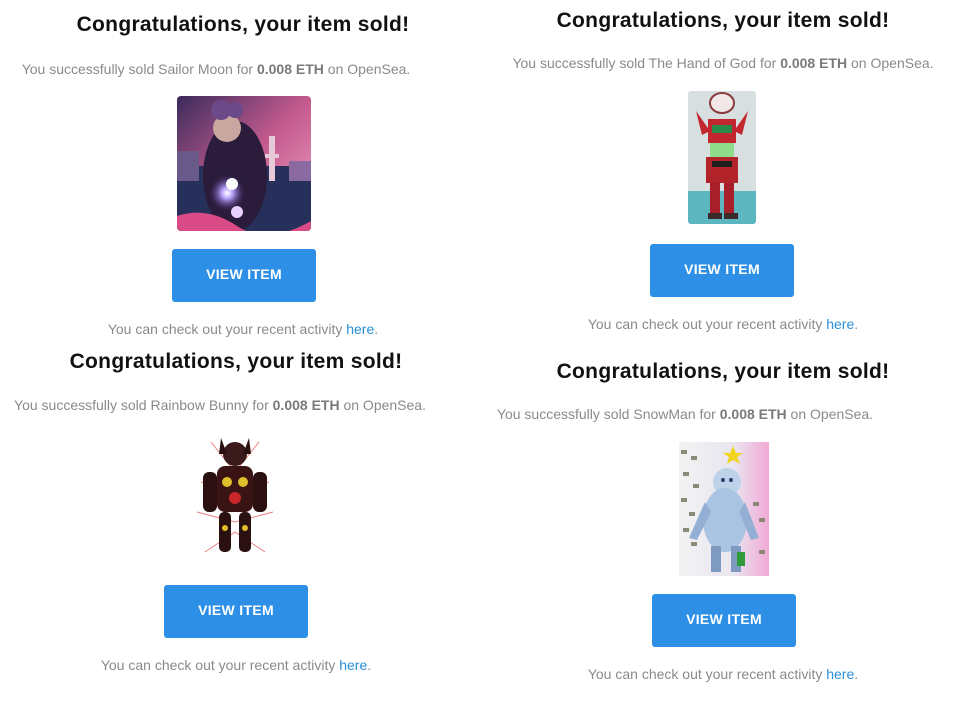 This screenshot has height=728, width=966. I want to click on nft-thumbnail-sailor-moon, so click(244, 163).